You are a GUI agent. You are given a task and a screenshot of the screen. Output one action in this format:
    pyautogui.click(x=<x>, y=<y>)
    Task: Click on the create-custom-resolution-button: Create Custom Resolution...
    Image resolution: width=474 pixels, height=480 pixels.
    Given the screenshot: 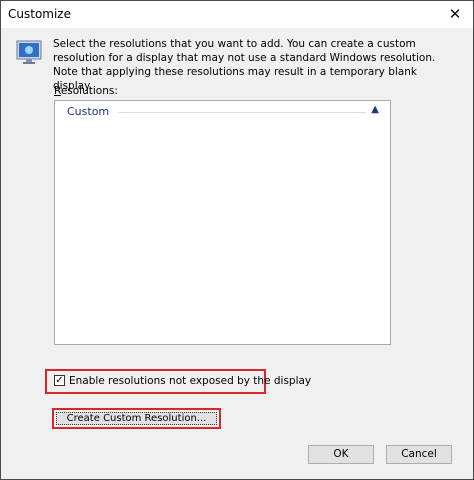 What is the action you would take?
    pyautogui.click(x=136, y=418)
    